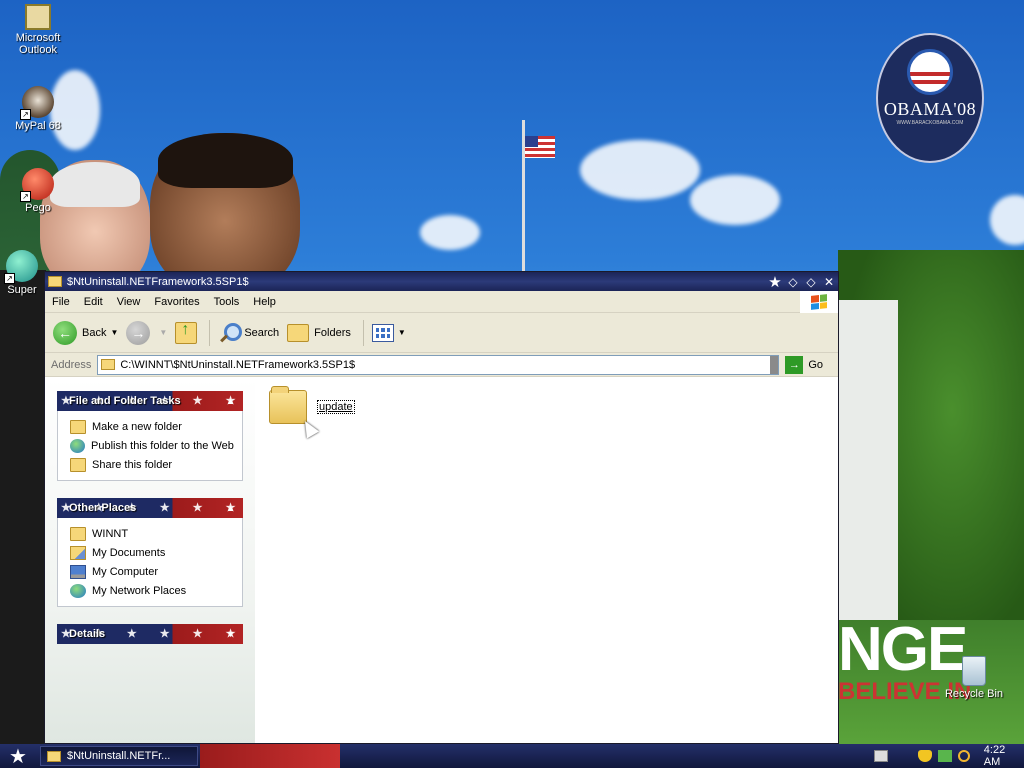 The image size is (1024, 768). What do you see at coordinates (137, 427) in the screenshot?
I see `task-label: Make a new folder` at bounding box center [137, 427].